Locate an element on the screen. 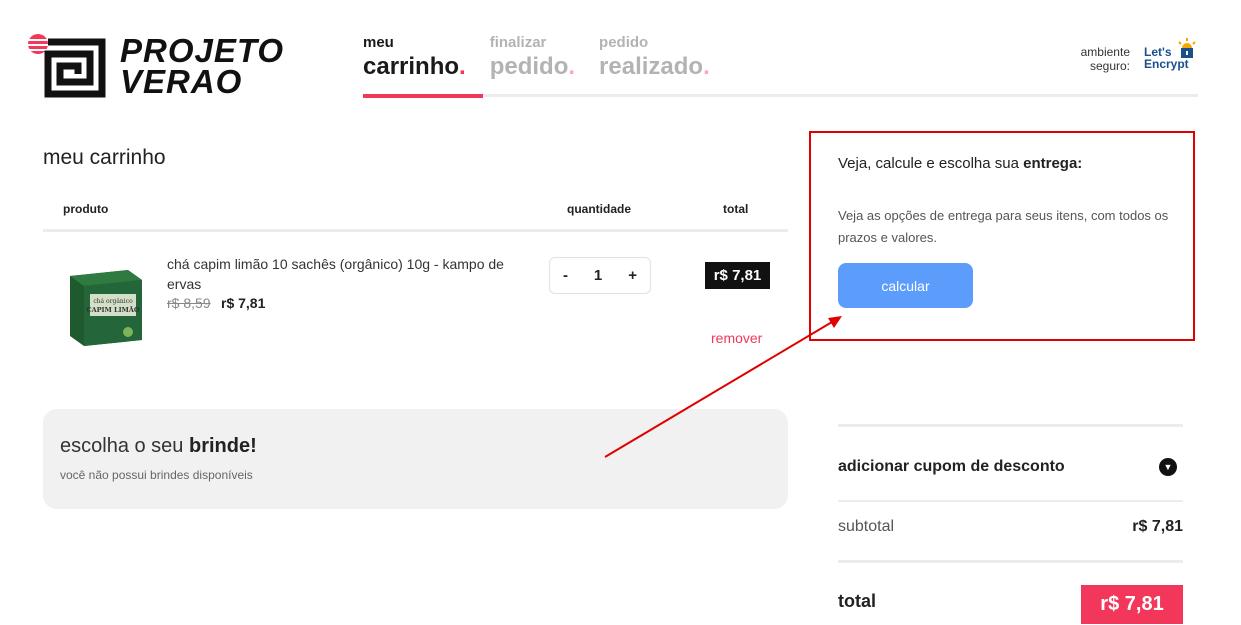  step-order-placed-big: realizado. is located at coordinates (654, 66).